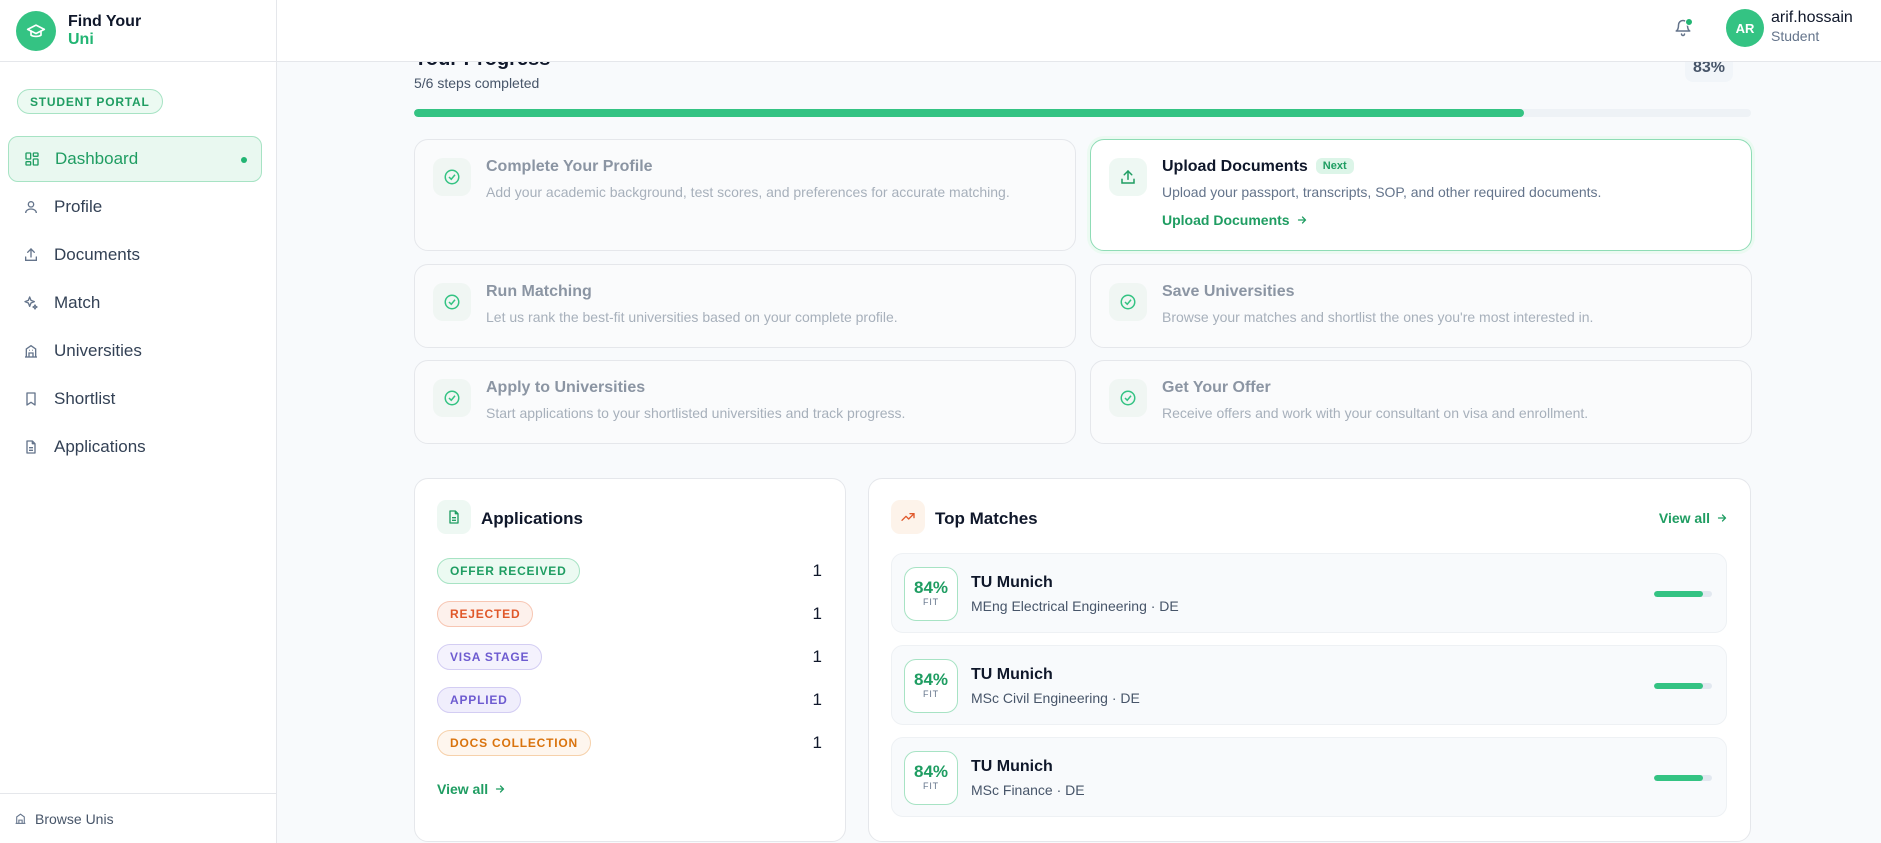  What do you see at coordinates (36, 30) in the screenshot?
I see `graduation-cap-icon` at bounding box center [36, 30].